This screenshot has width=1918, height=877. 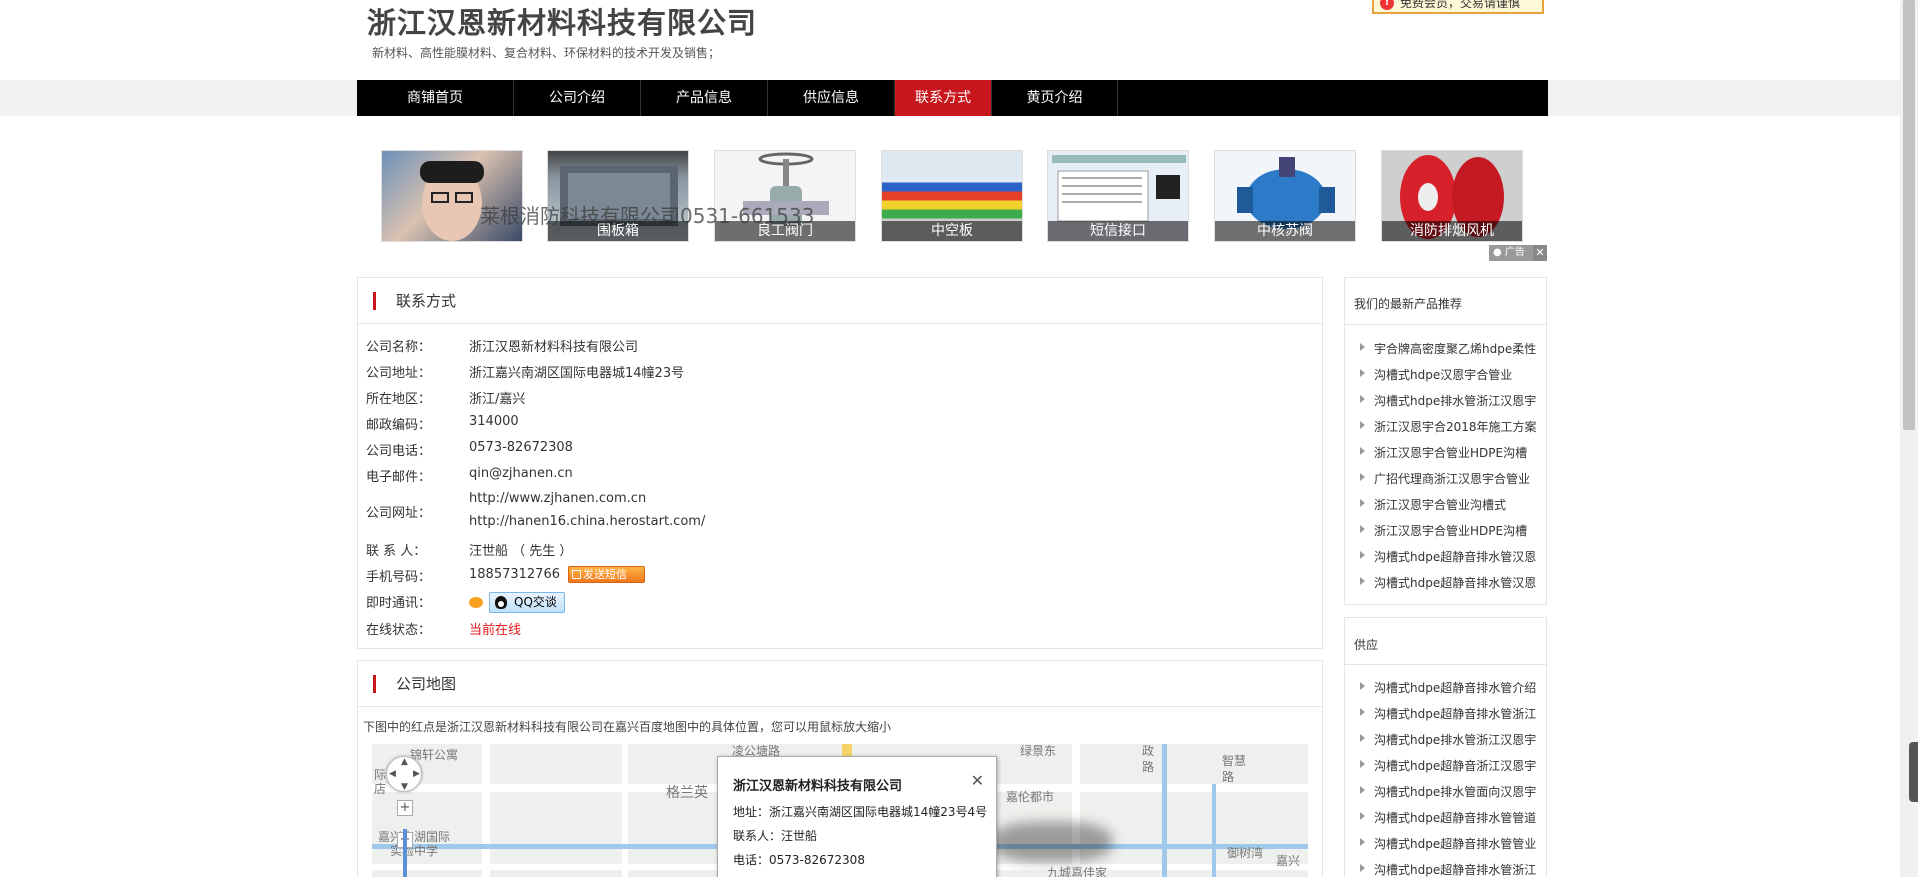 What do you see at coordinates (546, 53) in the screenshot?
I see `business-scope: 新材料、高性能膜材料、复合材料、环保材料的技术开发及销售；` at bounding box center [546, 53].